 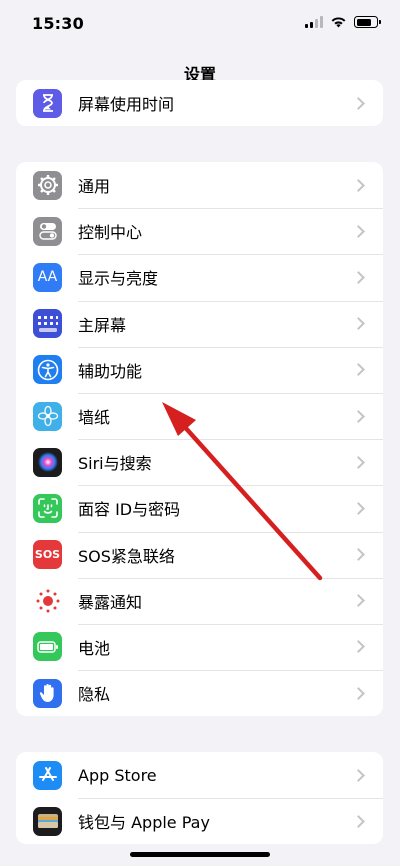 I want to click on settings-row-label: 墙纸, so click(x=94, y=418).